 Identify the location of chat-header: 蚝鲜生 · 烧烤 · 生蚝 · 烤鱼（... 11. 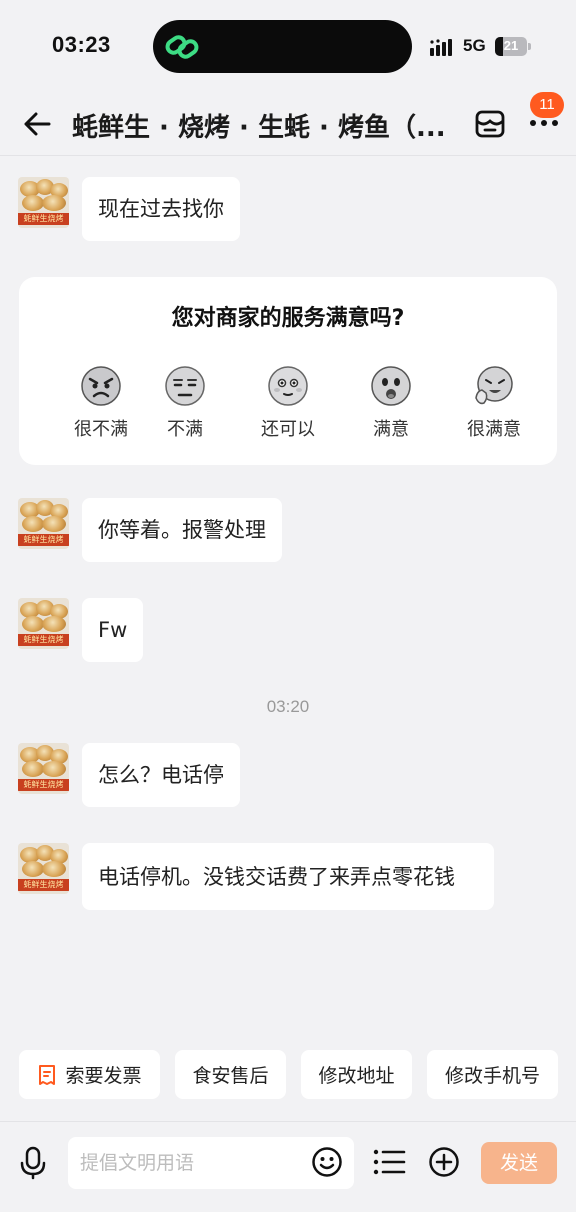
(288, 124).